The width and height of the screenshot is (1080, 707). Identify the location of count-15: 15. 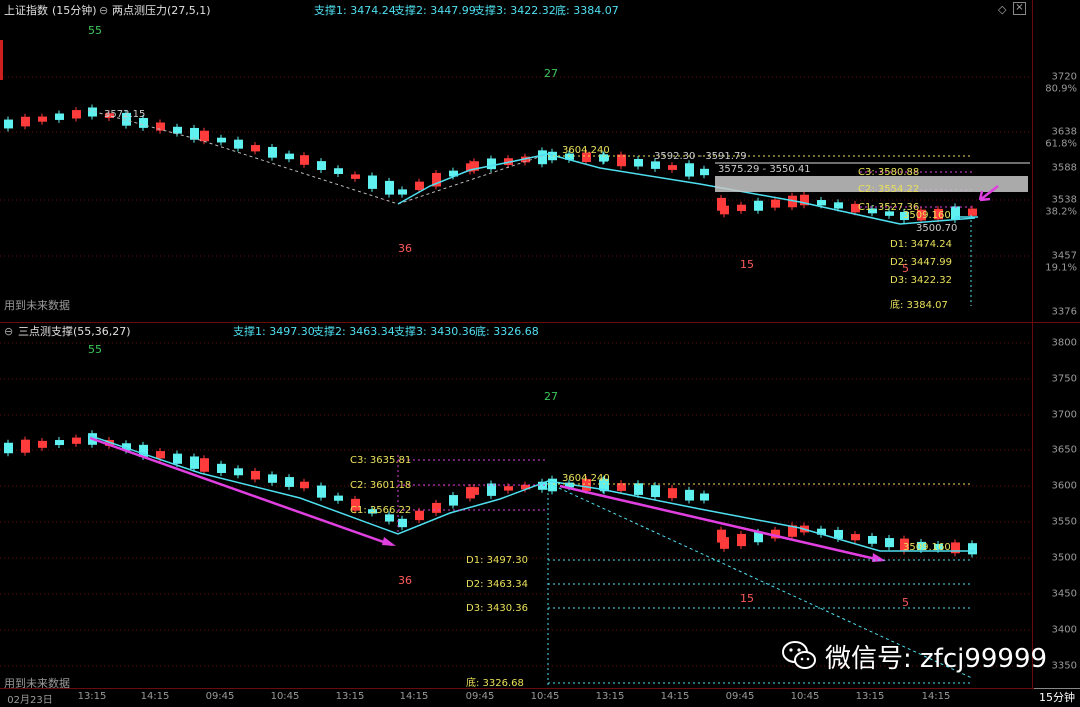
(747, 598).